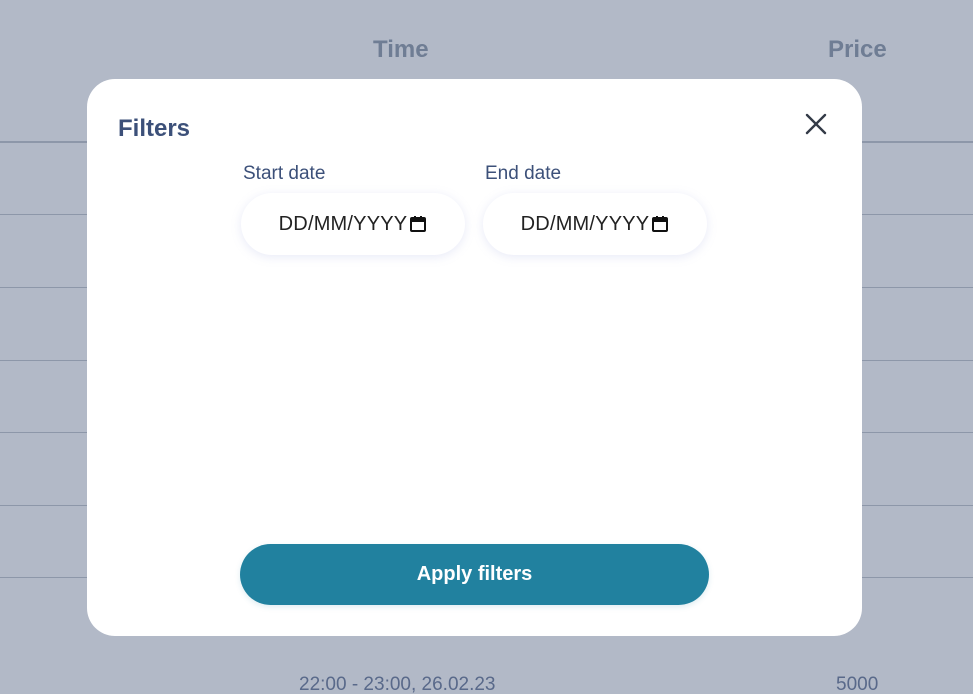 The height and width of the screenshot is (694, 973). I want to click on close-button, so click(816, 124).